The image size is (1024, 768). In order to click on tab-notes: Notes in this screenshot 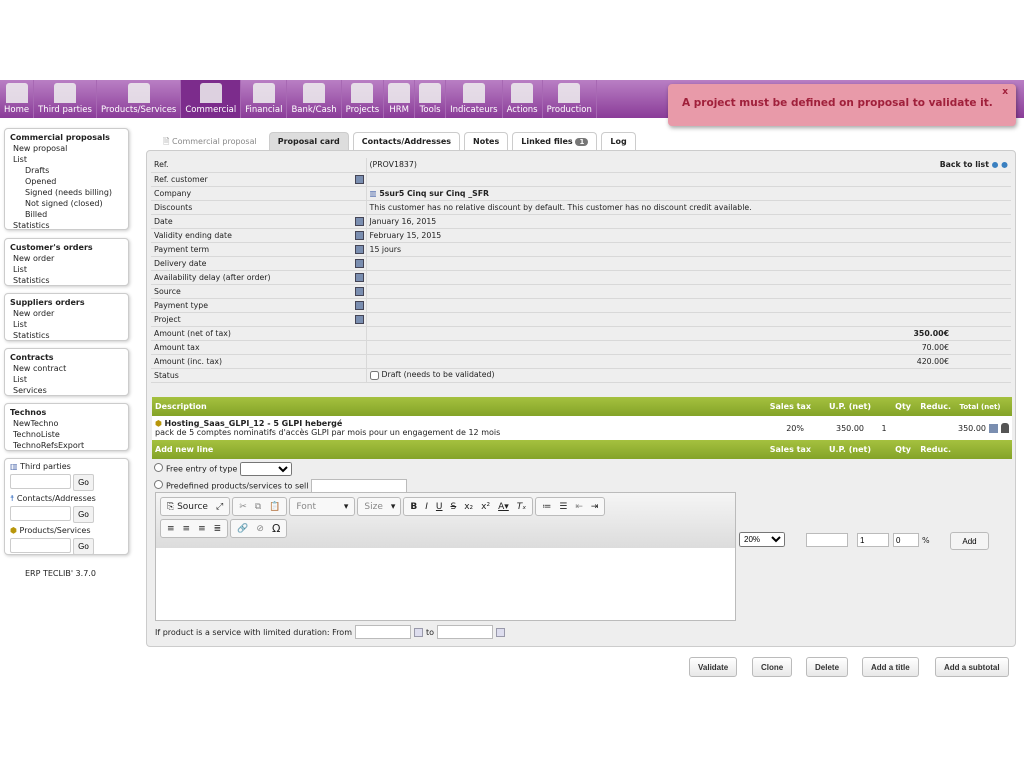, I will do `click(486, 141)`.